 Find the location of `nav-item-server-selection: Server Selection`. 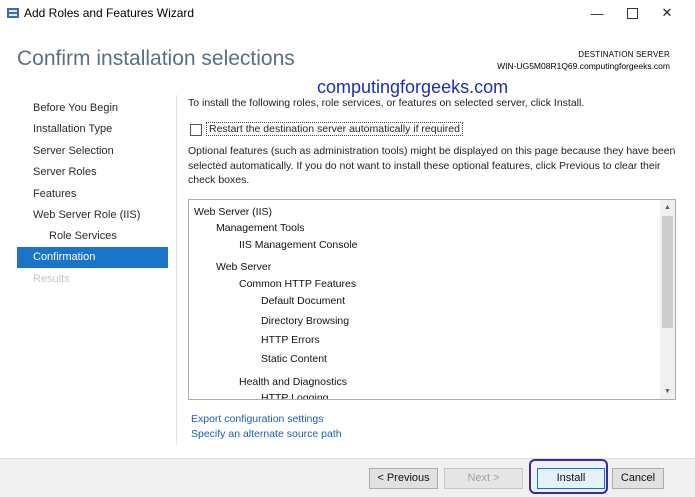

nav-item-server-selection: Server Selection is located at coordinates (73, 151).